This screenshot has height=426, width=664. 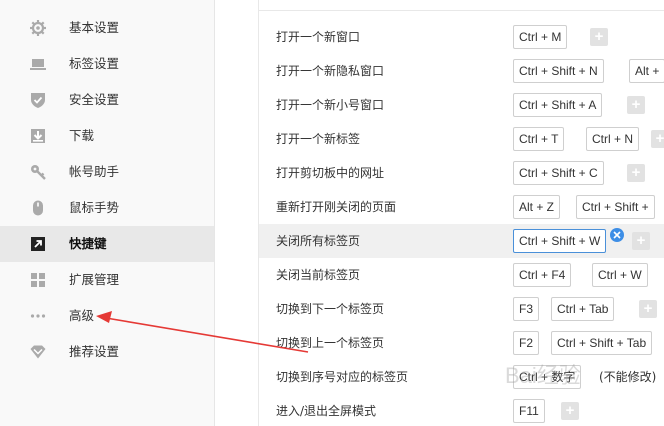 What do you see at coordinates (628, 377) in the screenshot?
I see `not-editable-note: (不能修改)` at bounding box center [628, 377].